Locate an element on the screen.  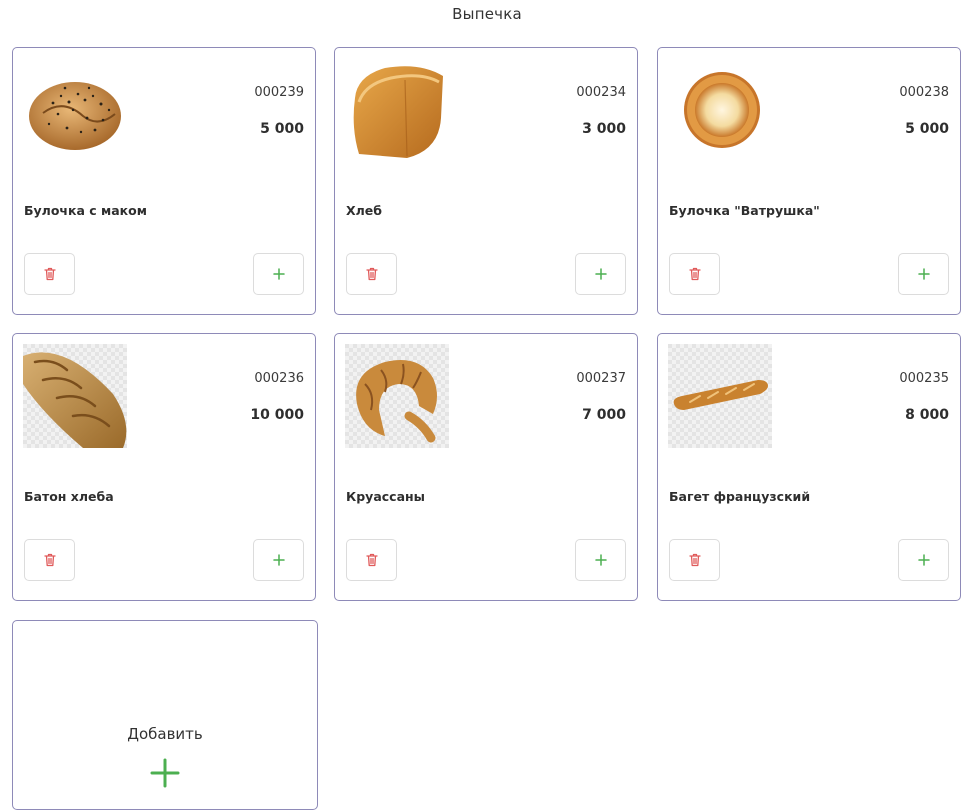
add-product-label: Добавить is located at coordinates (165, 734).